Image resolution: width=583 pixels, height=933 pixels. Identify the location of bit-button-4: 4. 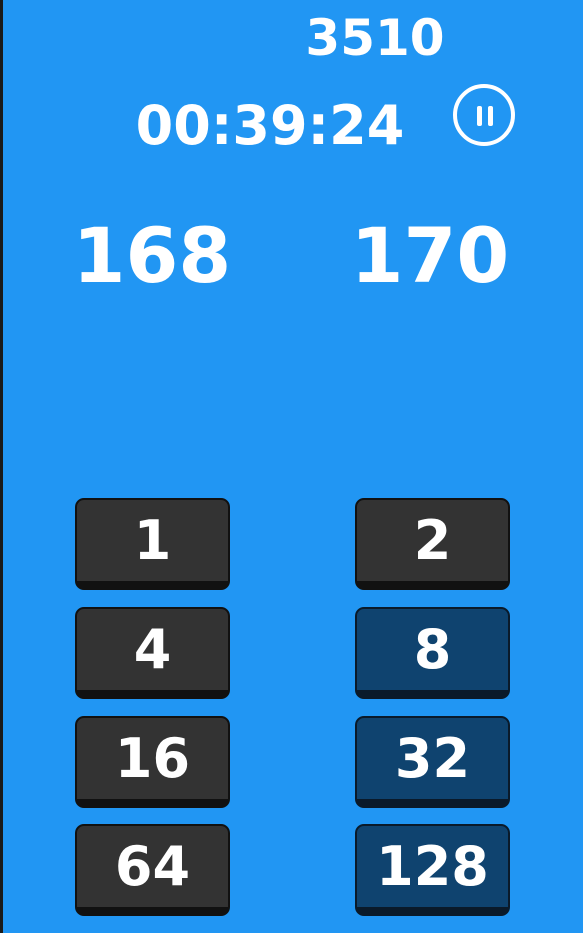
(152, 653).